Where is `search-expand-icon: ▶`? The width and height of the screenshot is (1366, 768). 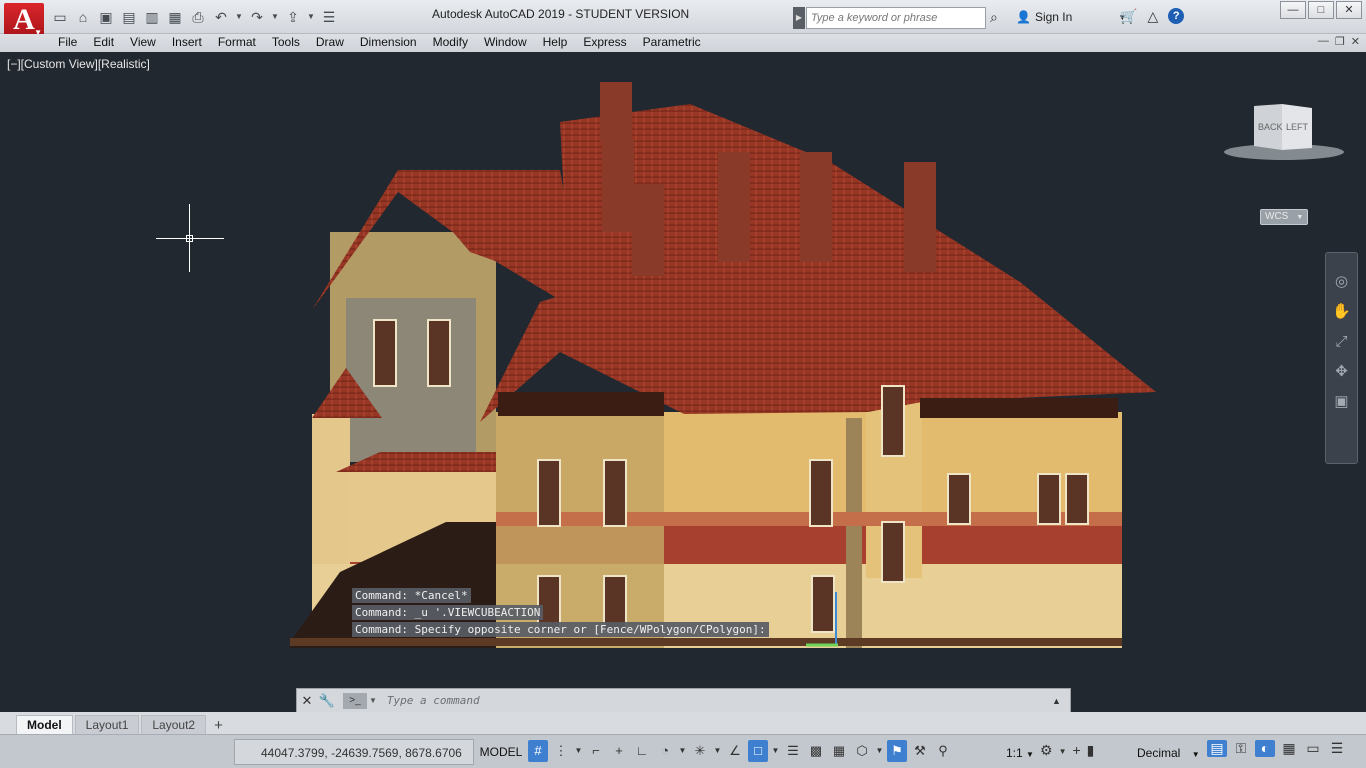 search-expand-icon: ▶ is located at coordinates (799, 18).